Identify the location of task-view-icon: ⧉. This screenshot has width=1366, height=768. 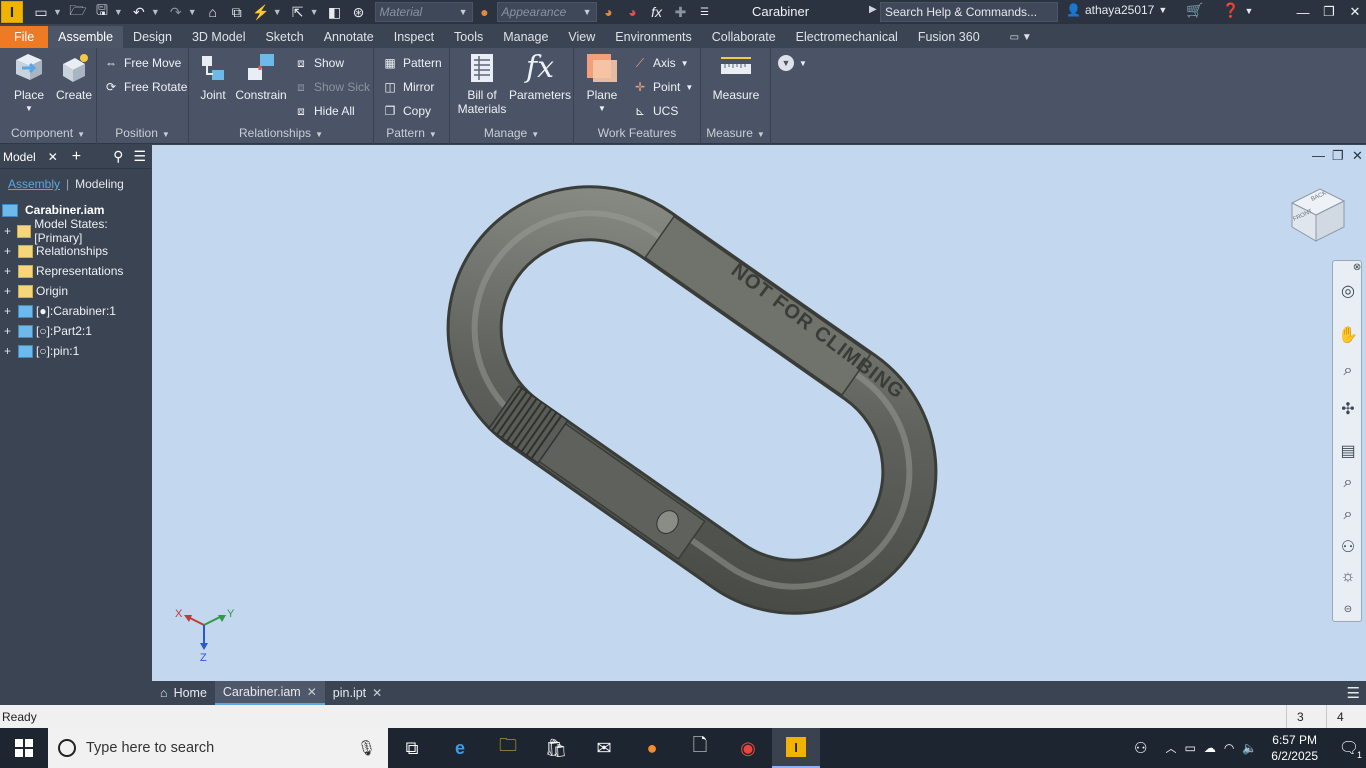
(412, 748).